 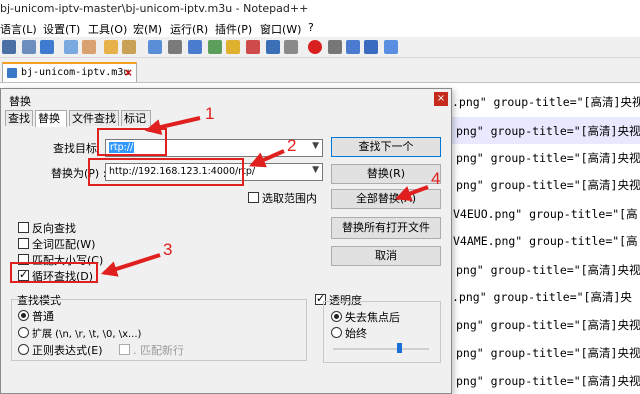 I want to click on save-macro-icon, so click(x=391, y=47).